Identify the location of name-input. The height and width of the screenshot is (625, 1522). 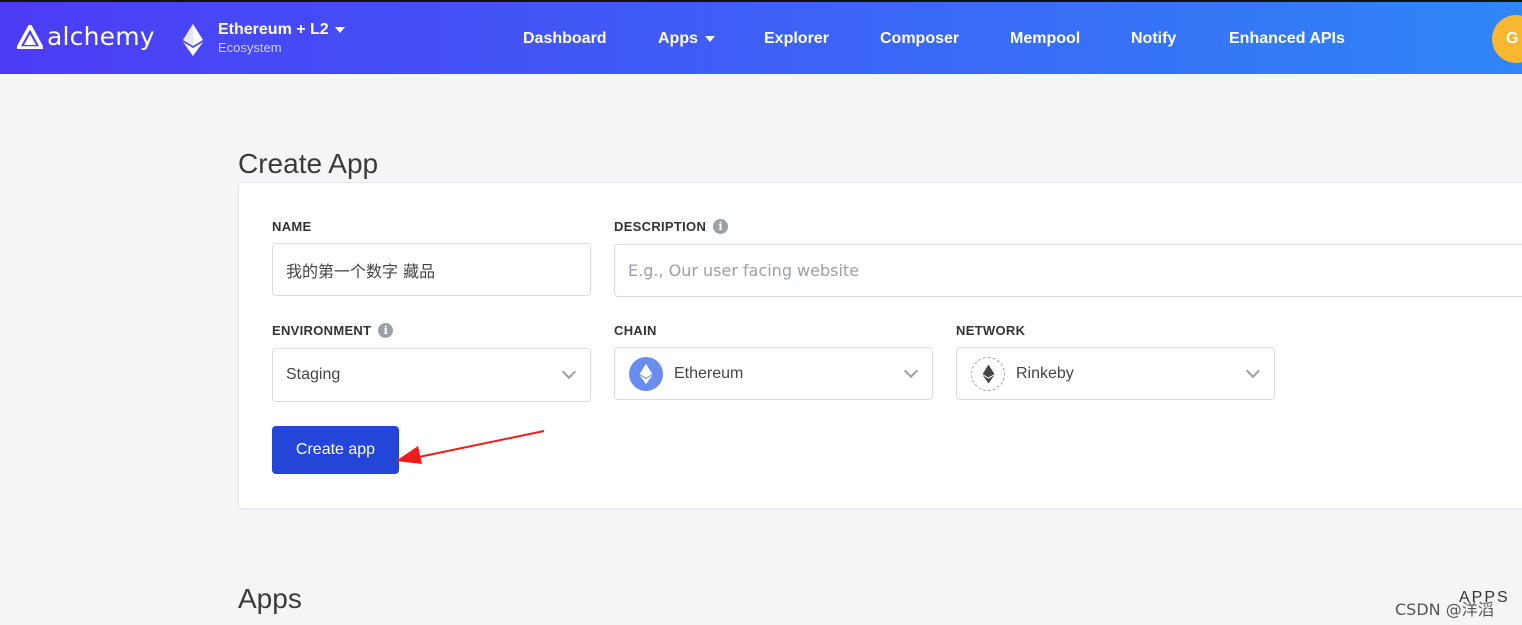
(438, 269).